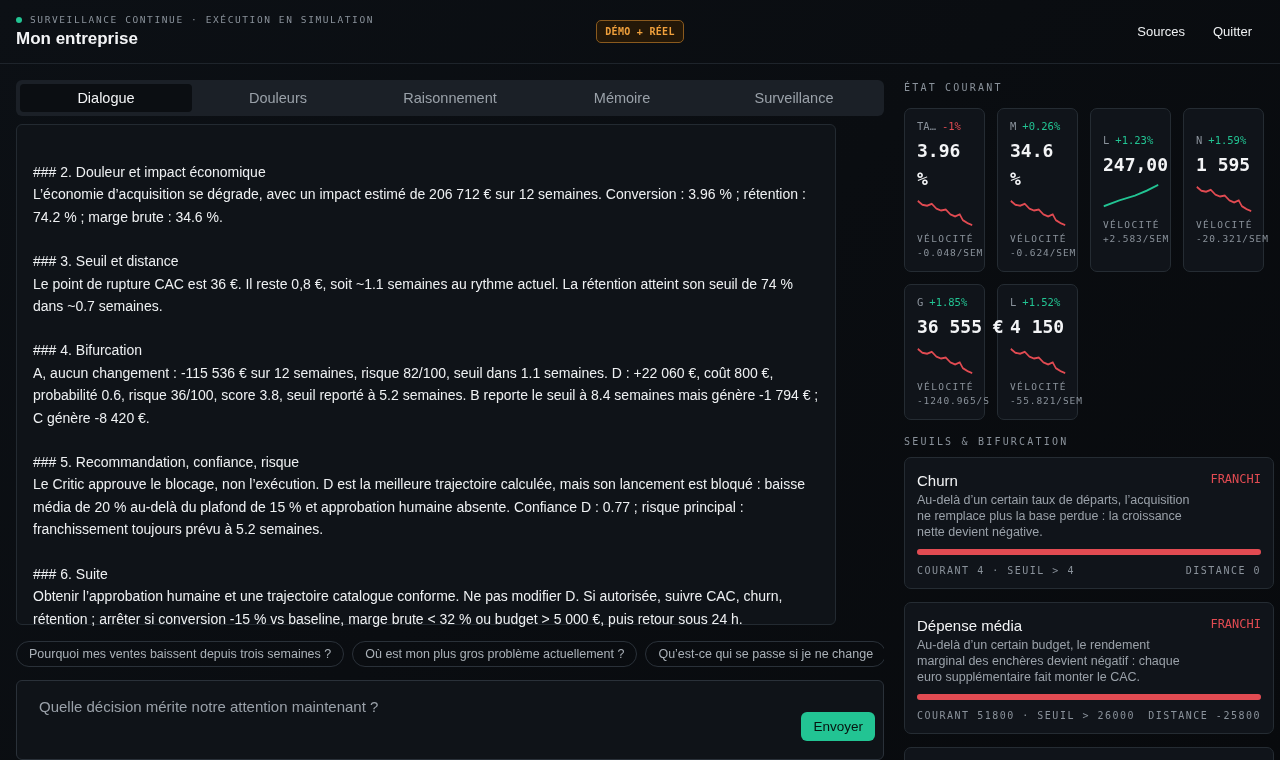  What do you see at coordinates (408, 608) in the screenshot?
I see `section-text: Obtenir l’approbation humaine et une trajectoire catalogue conforme. Ne pas modifier D. Si autorisée, suivre CAC, churn, rétention ; arrêter si conversion -15 % vs baseline, marge brute < 32 % ou budget > 5 000 €, puis retour sous 24 h.` at bounding box center [408, 608].